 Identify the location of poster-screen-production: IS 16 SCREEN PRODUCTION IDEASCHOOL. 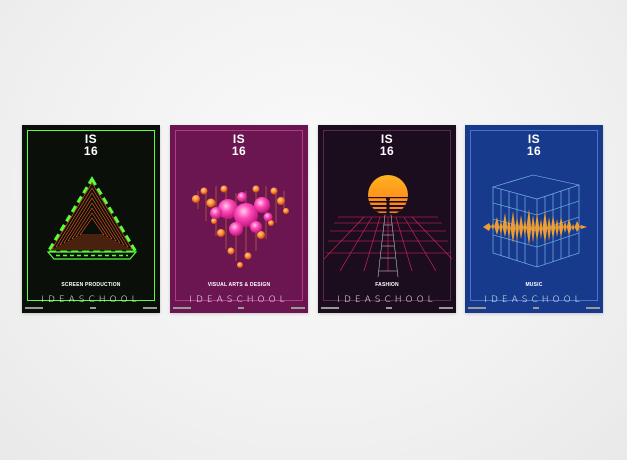
(91, 219).